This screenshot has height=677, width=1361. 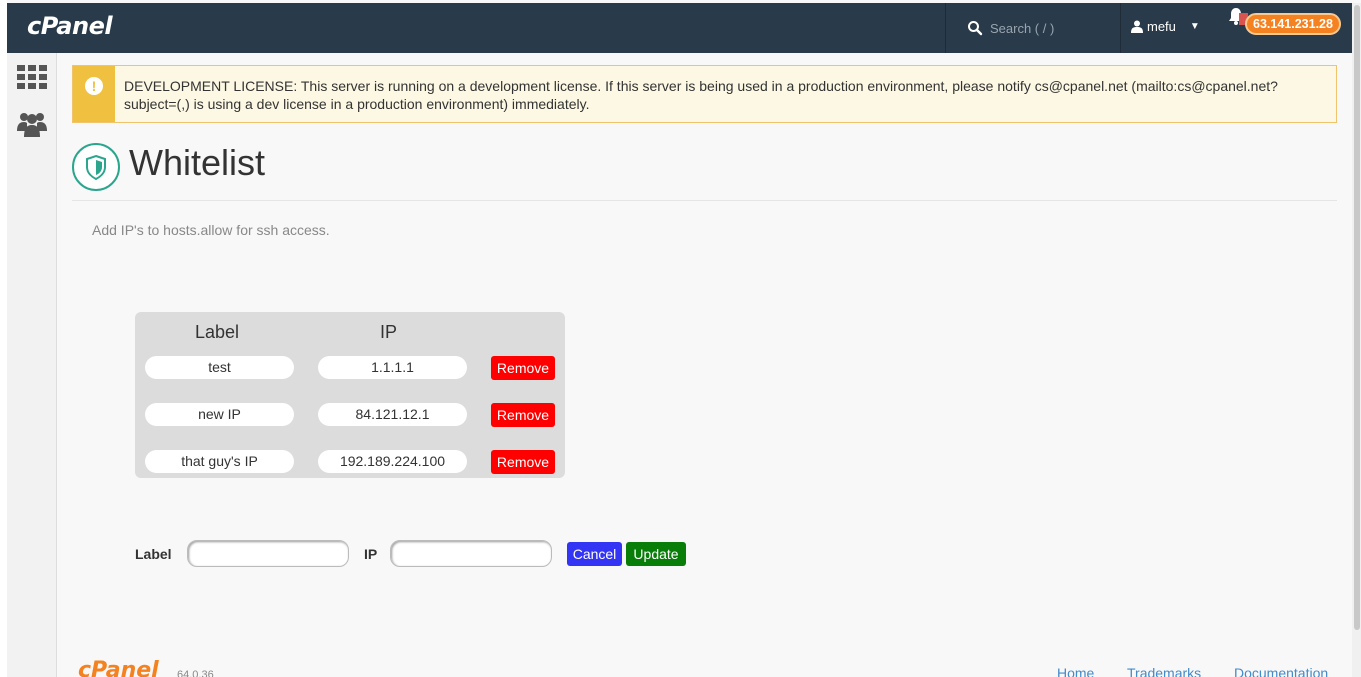 I want to click on user-menu: mefu ▼, so click(x=1165, y=26).